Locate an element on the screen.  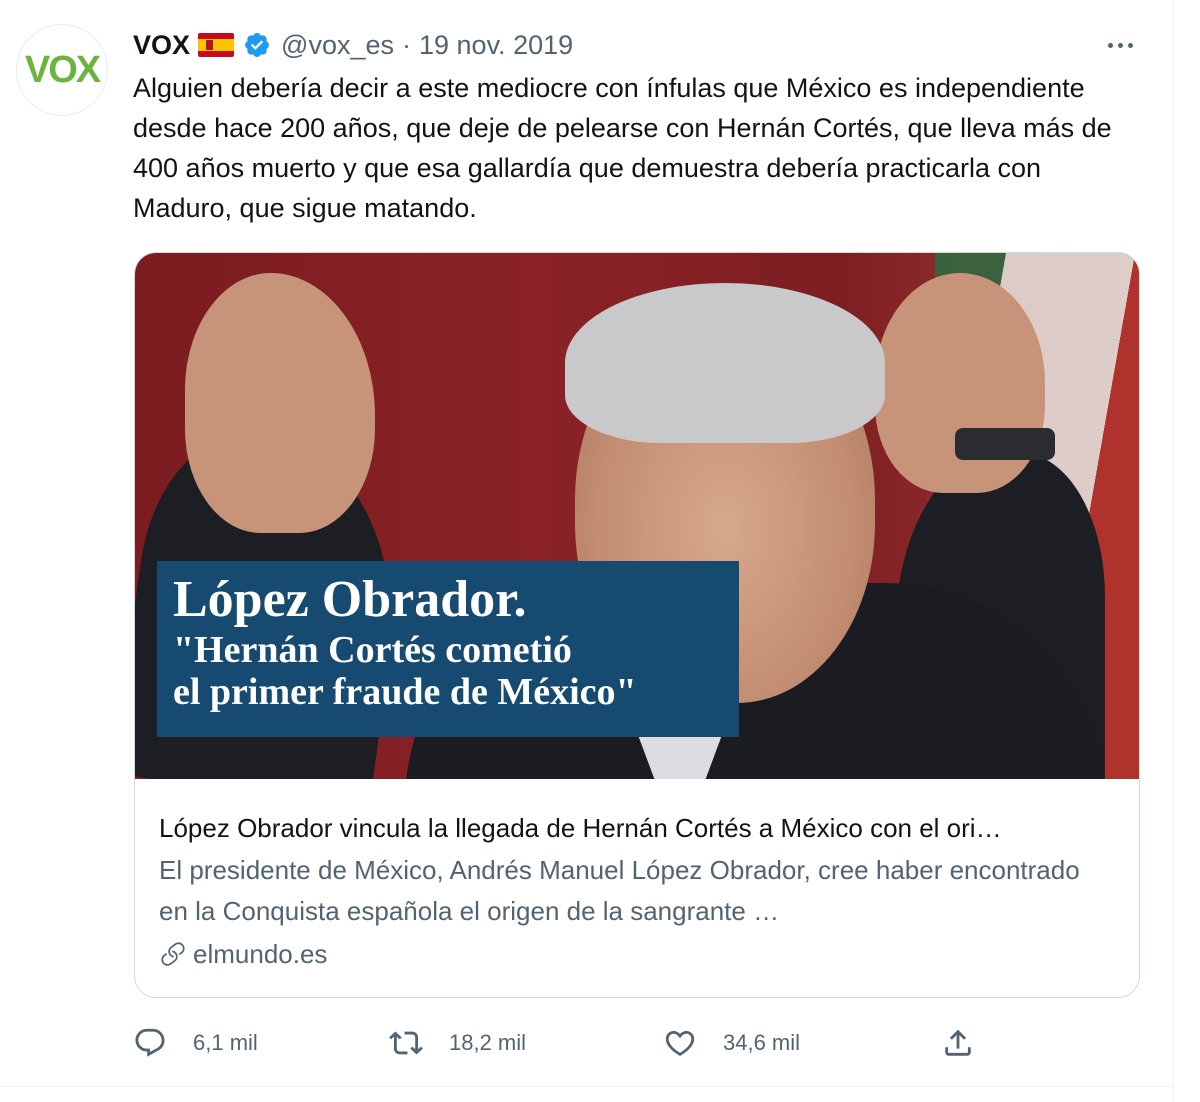
share-button is located at coordinates (958, 1043).